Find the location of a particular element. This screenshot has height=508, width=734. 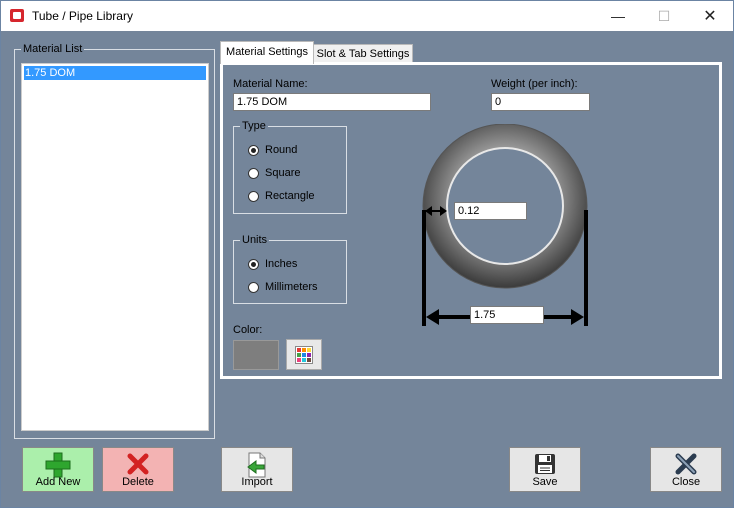

color-swatch is located at coordinates (256, 355).